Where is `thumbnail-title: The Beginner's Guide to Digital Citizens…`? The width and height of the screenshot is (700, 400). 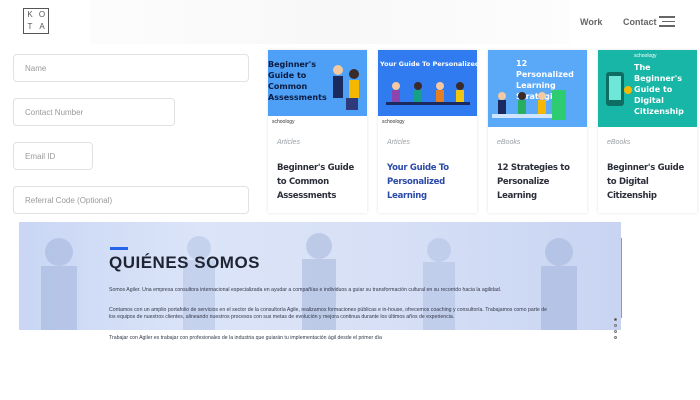
thumbnail-title: The Beginner's Guide to Digital Citizens… is located at coordinates (659, 89).